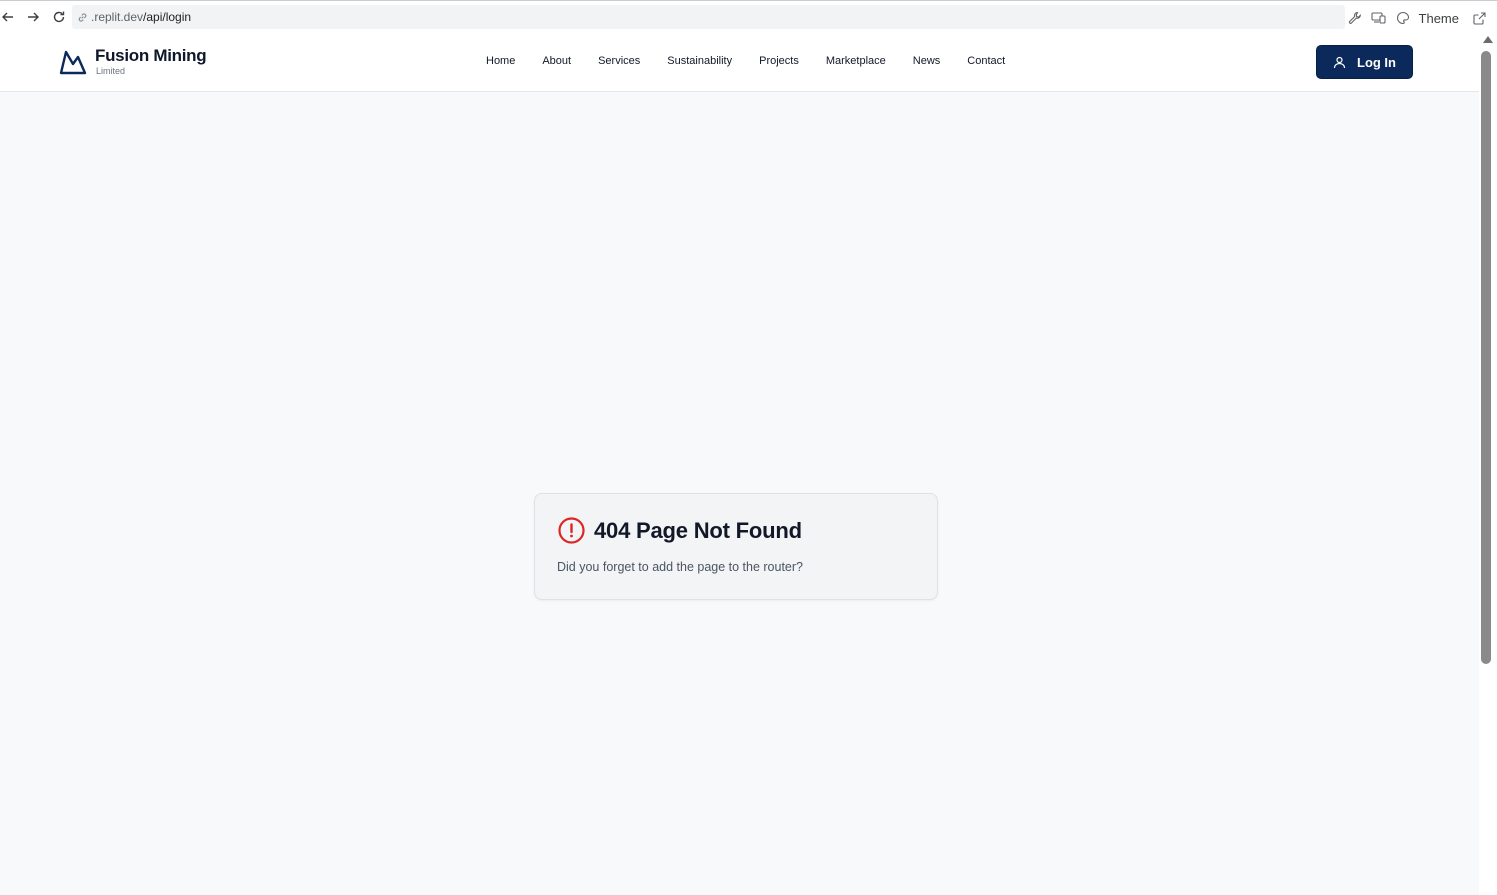 The image size is (1497, 895). I want to click on nav-services: Services, so click(619, 61).